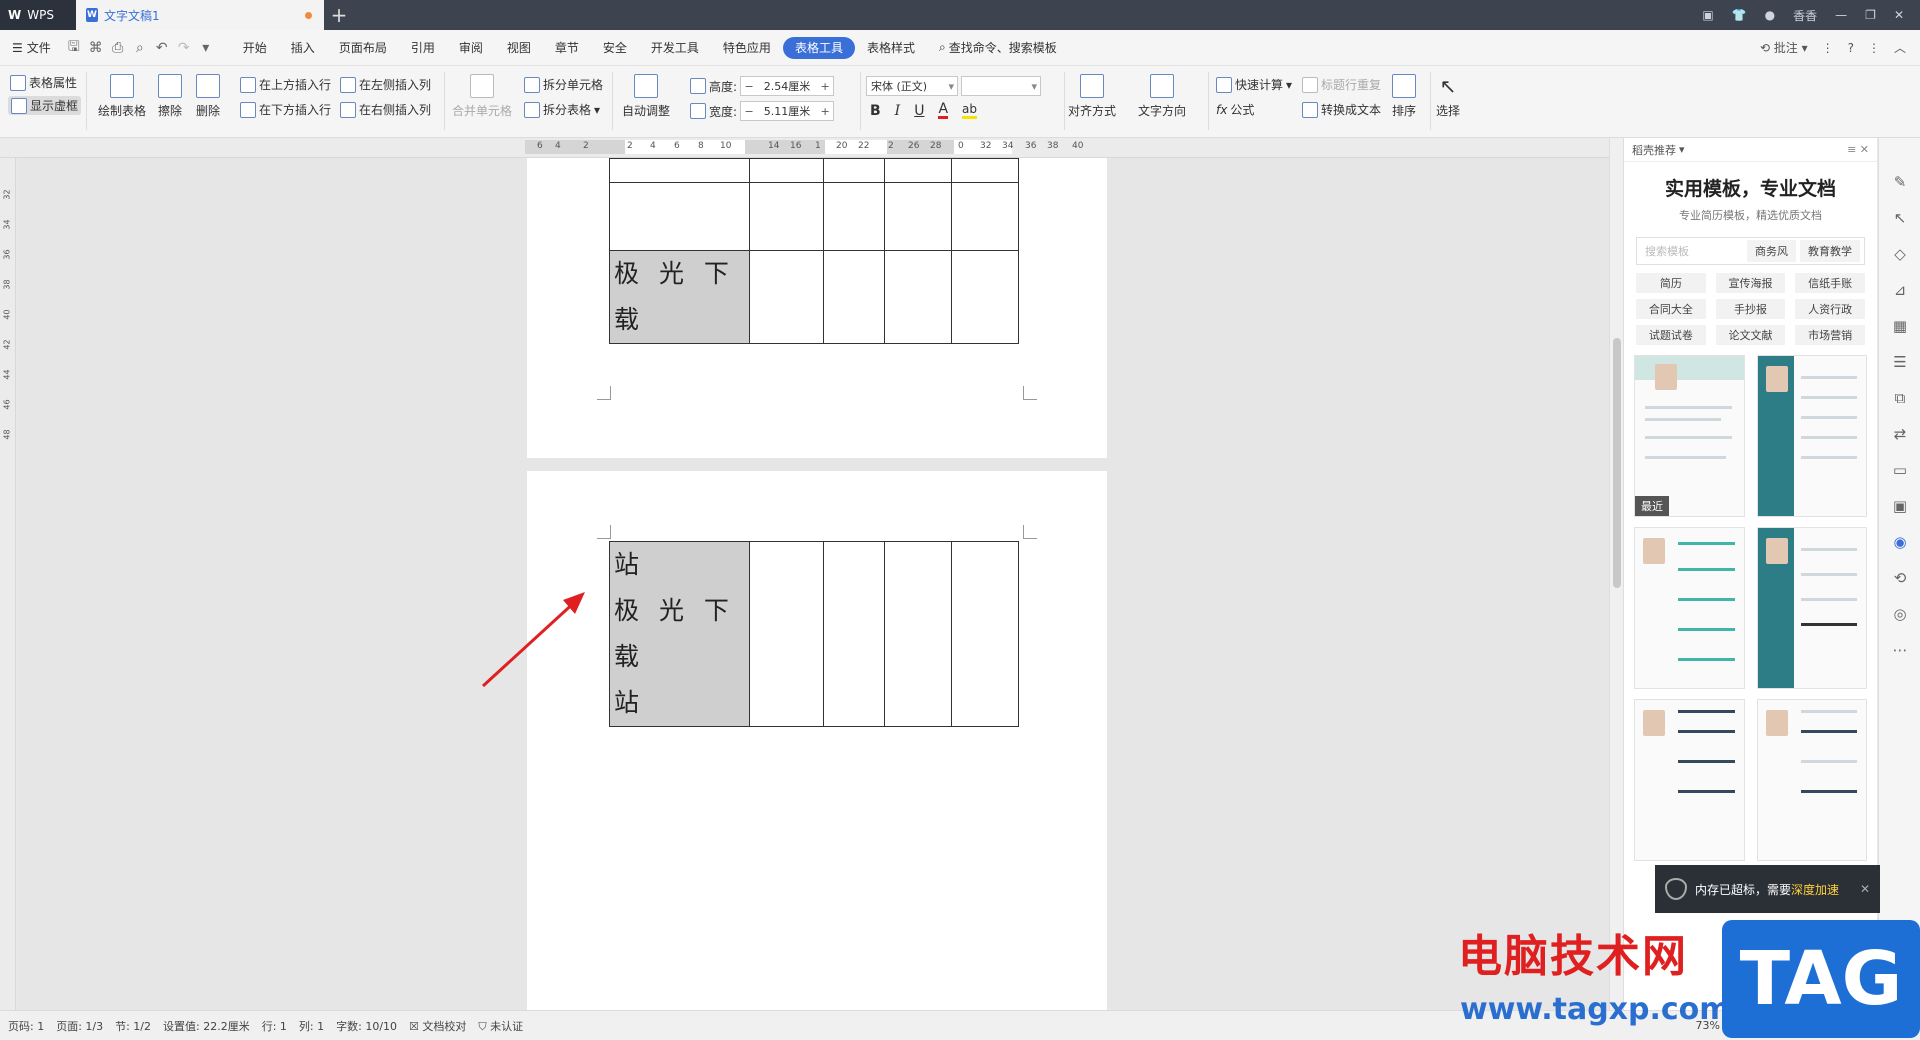 Image resolution: width=1920 pixels, height=1040 pixels. What do you see at coordinates (31, 48) in the screenshot?
I see `file-menu: ☰ 文件` at bounding box center [31, 48].